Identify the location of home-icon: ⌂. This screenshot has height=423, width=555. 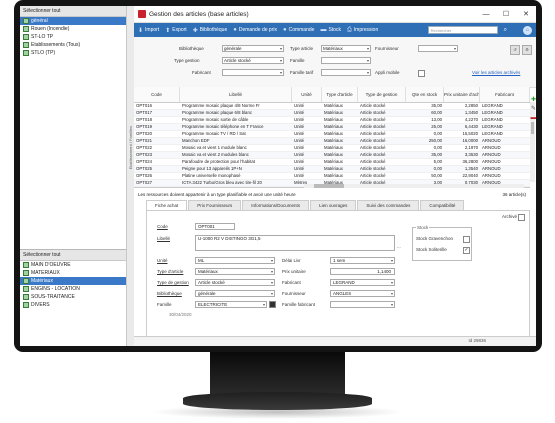
(527, 30).